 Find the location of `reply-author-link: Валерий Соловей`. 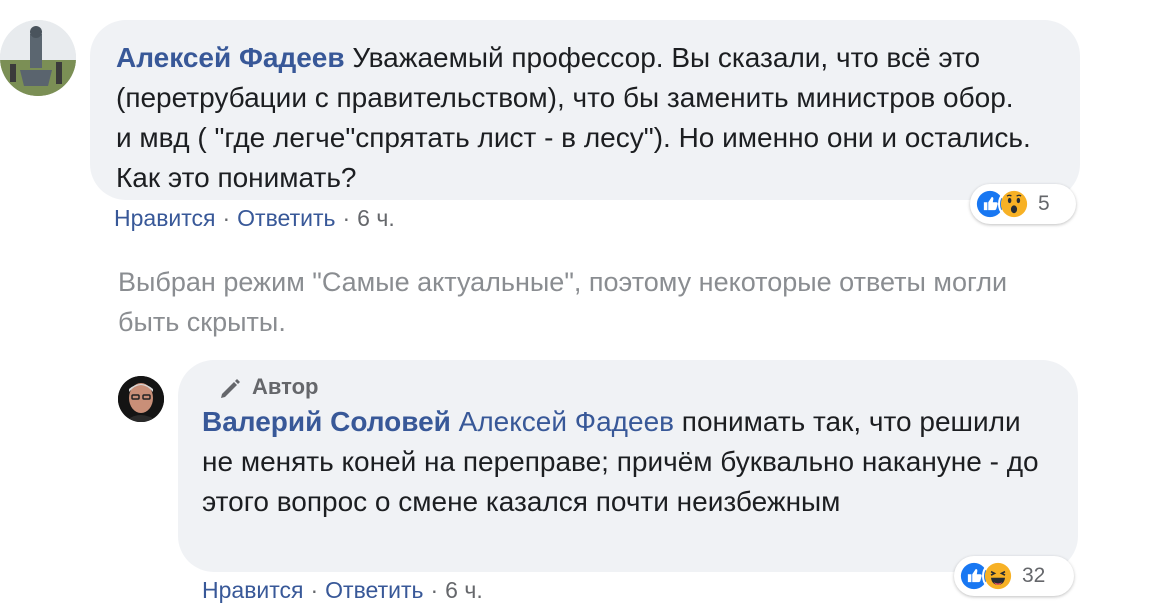

reply-author-link: Валерий Соловей is located at coordinates (326, 421).